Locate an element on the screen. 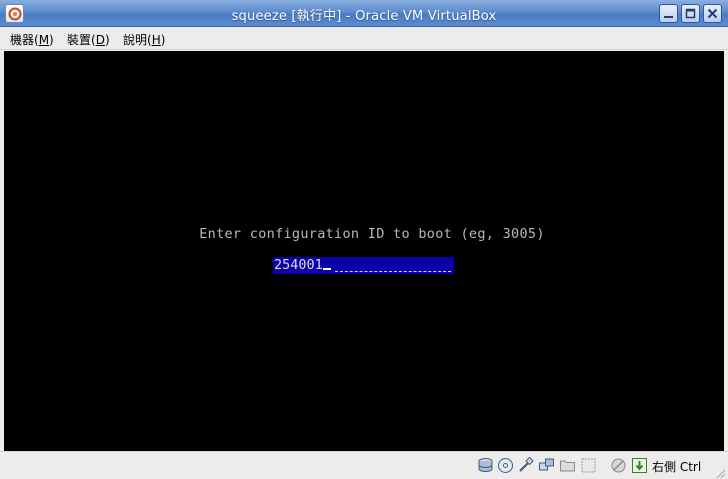  maximize-button is located at coordinates (690, 13).